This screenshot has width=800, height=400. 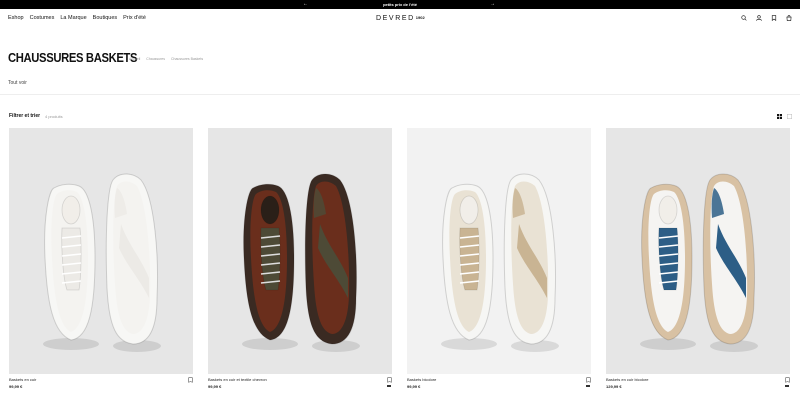 What do you see at coordinates (614, 386) in the screenshot?
I see `product-price: 129,99 €` at bounding box center [614, 386].